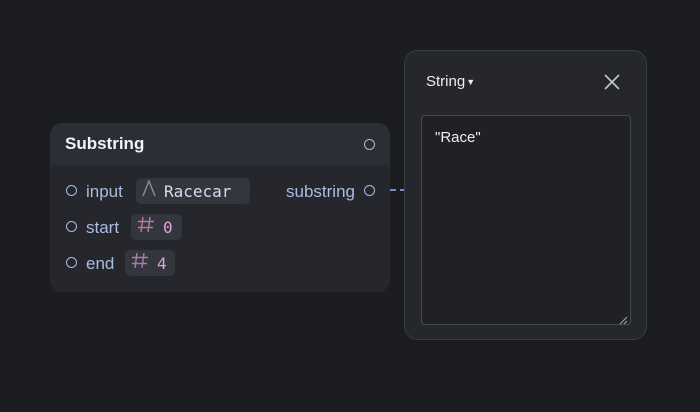 The image size is (700, 412). What do you see at coordinates (100, 263) in the screenshot?
I see `end-label: end` at bounding box center [100, 263].